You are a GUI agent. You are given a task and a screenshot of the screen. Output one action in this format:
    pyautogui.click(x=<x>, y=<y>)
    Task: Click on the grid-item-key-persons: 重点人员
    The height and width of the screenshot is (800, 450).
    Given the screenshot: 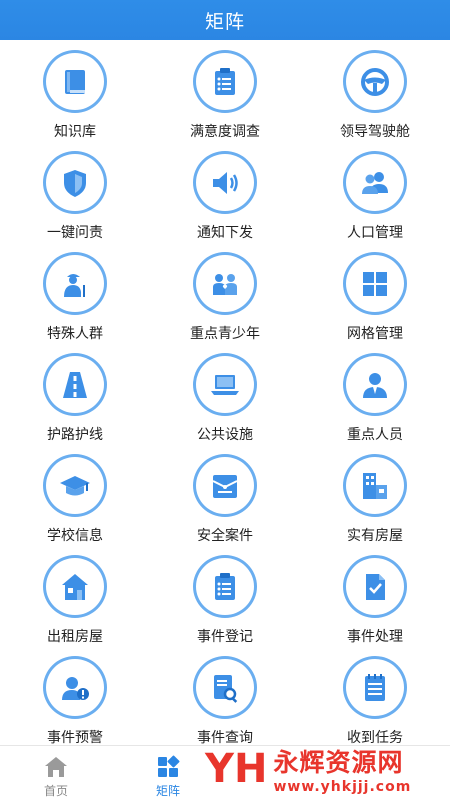 What is the action you would take?
    pyautogui.click(x=375, y=393)
    